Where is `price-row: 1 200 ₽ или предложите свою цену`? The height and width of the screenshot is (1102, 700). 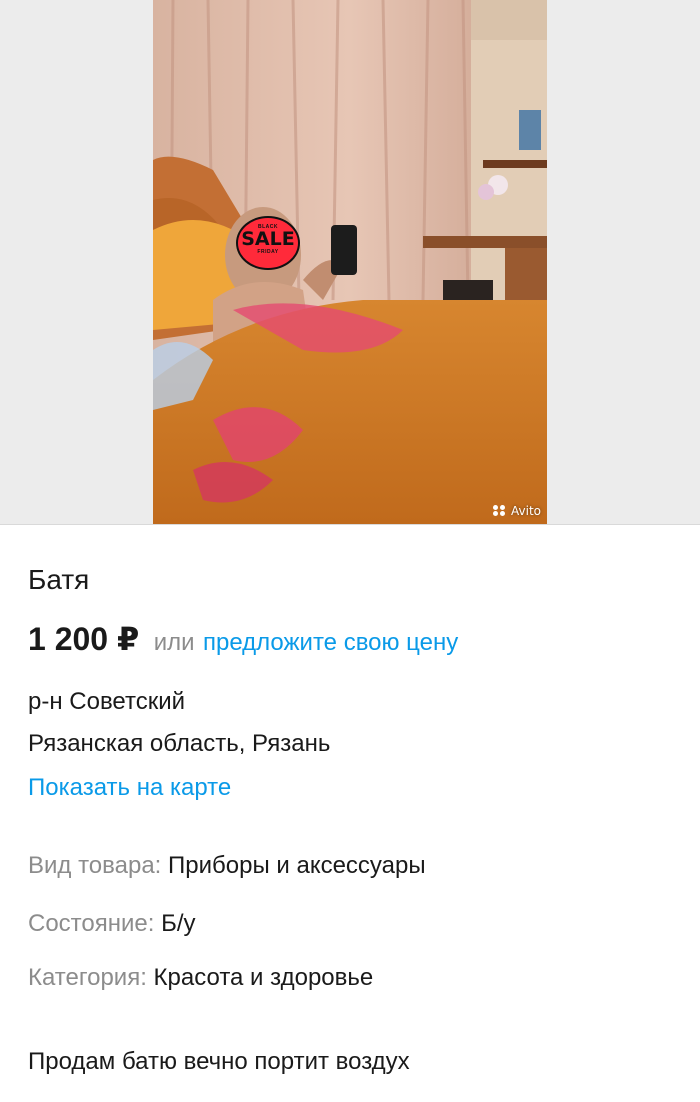 price-row: 1 200 ₽ или предложите свою цену is located at coordinates (243, 639).